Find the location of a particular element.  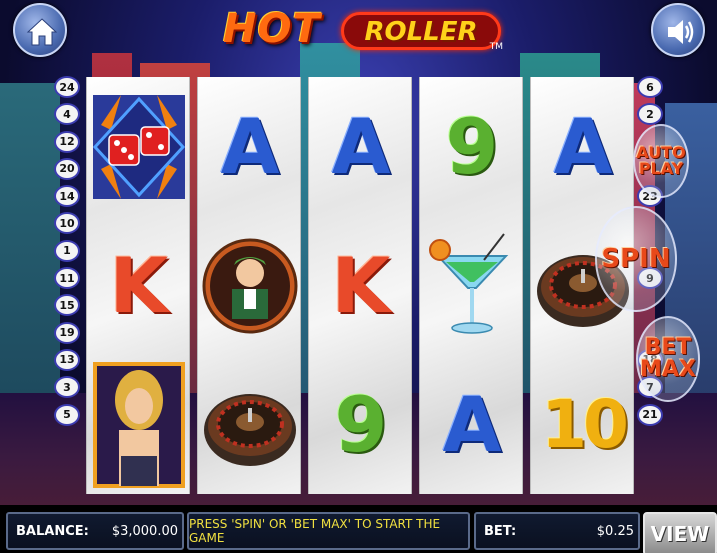

payline-marker: 12 is located at coordinates (67, 141).